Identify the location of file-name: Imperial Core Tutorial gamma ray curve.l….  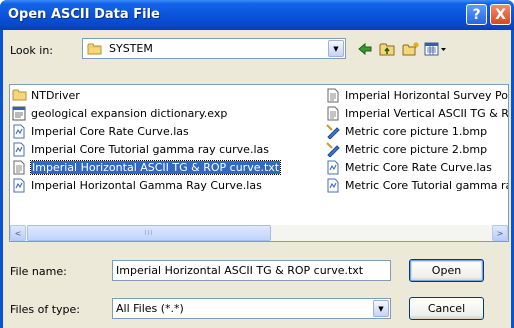
(150, 149).